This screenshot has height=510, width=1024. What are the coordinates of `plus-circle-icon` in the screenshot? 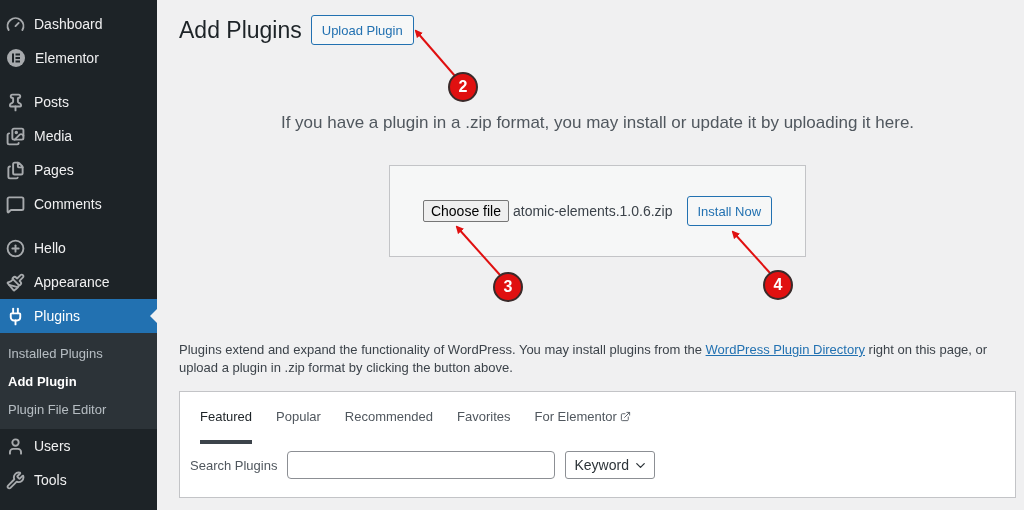 It's located at (15, 248).